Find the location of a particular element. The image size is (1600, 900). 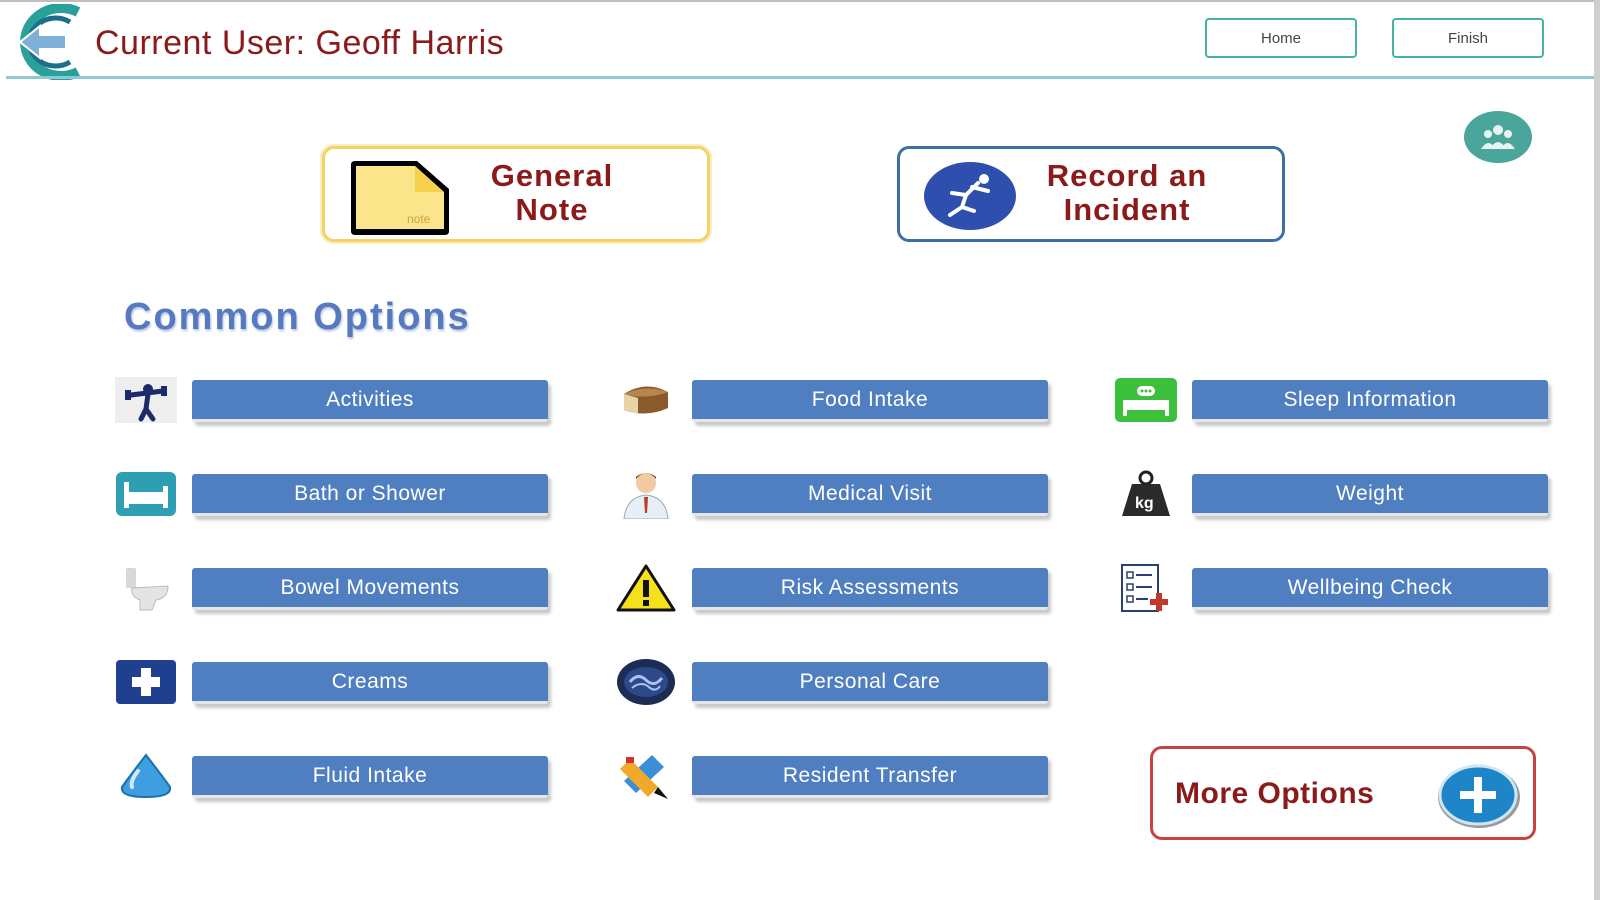

option-fluid-intake: Fluid Intake is located at coordinates (354, 776).